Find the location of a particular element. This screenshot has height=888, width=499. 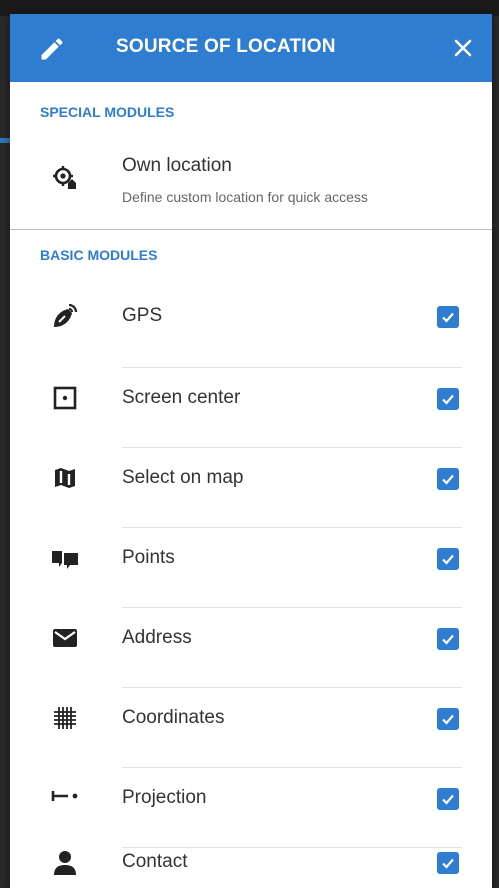

coordinates-label: Coordinates is located at coordinates (173, 717).